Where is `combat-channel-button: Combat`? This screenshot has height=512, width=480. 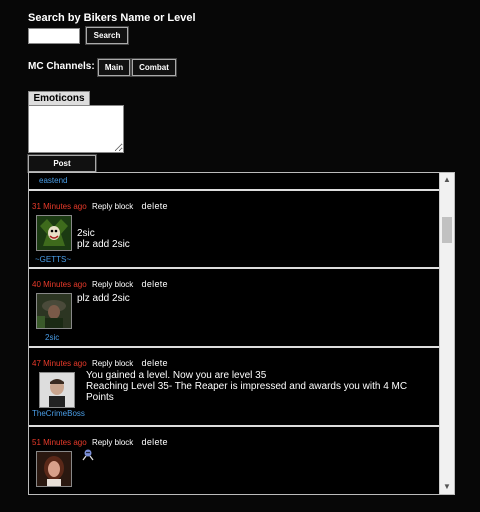 combat-channel-button: Combat is located at coordinates (154, 67).